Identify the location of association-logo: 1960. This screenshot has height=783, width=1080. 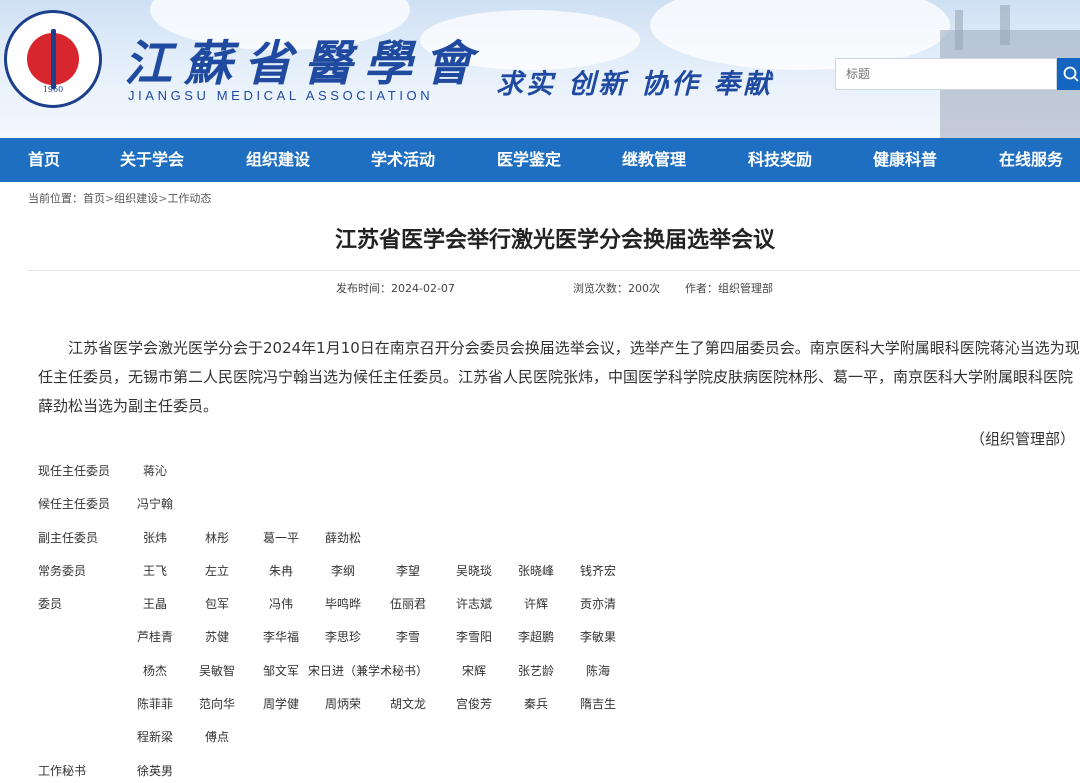
(53, 59).